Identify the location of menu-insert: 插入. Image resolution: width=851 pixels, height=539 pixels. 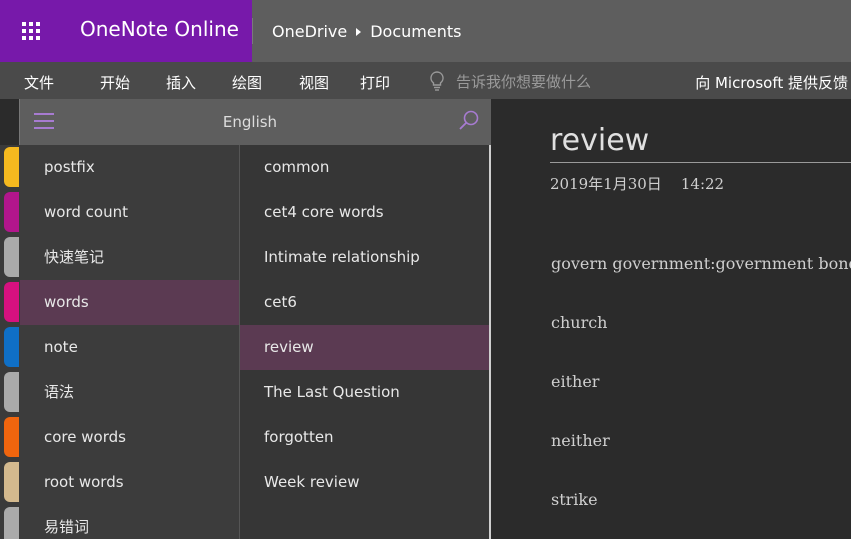
(181, 82).